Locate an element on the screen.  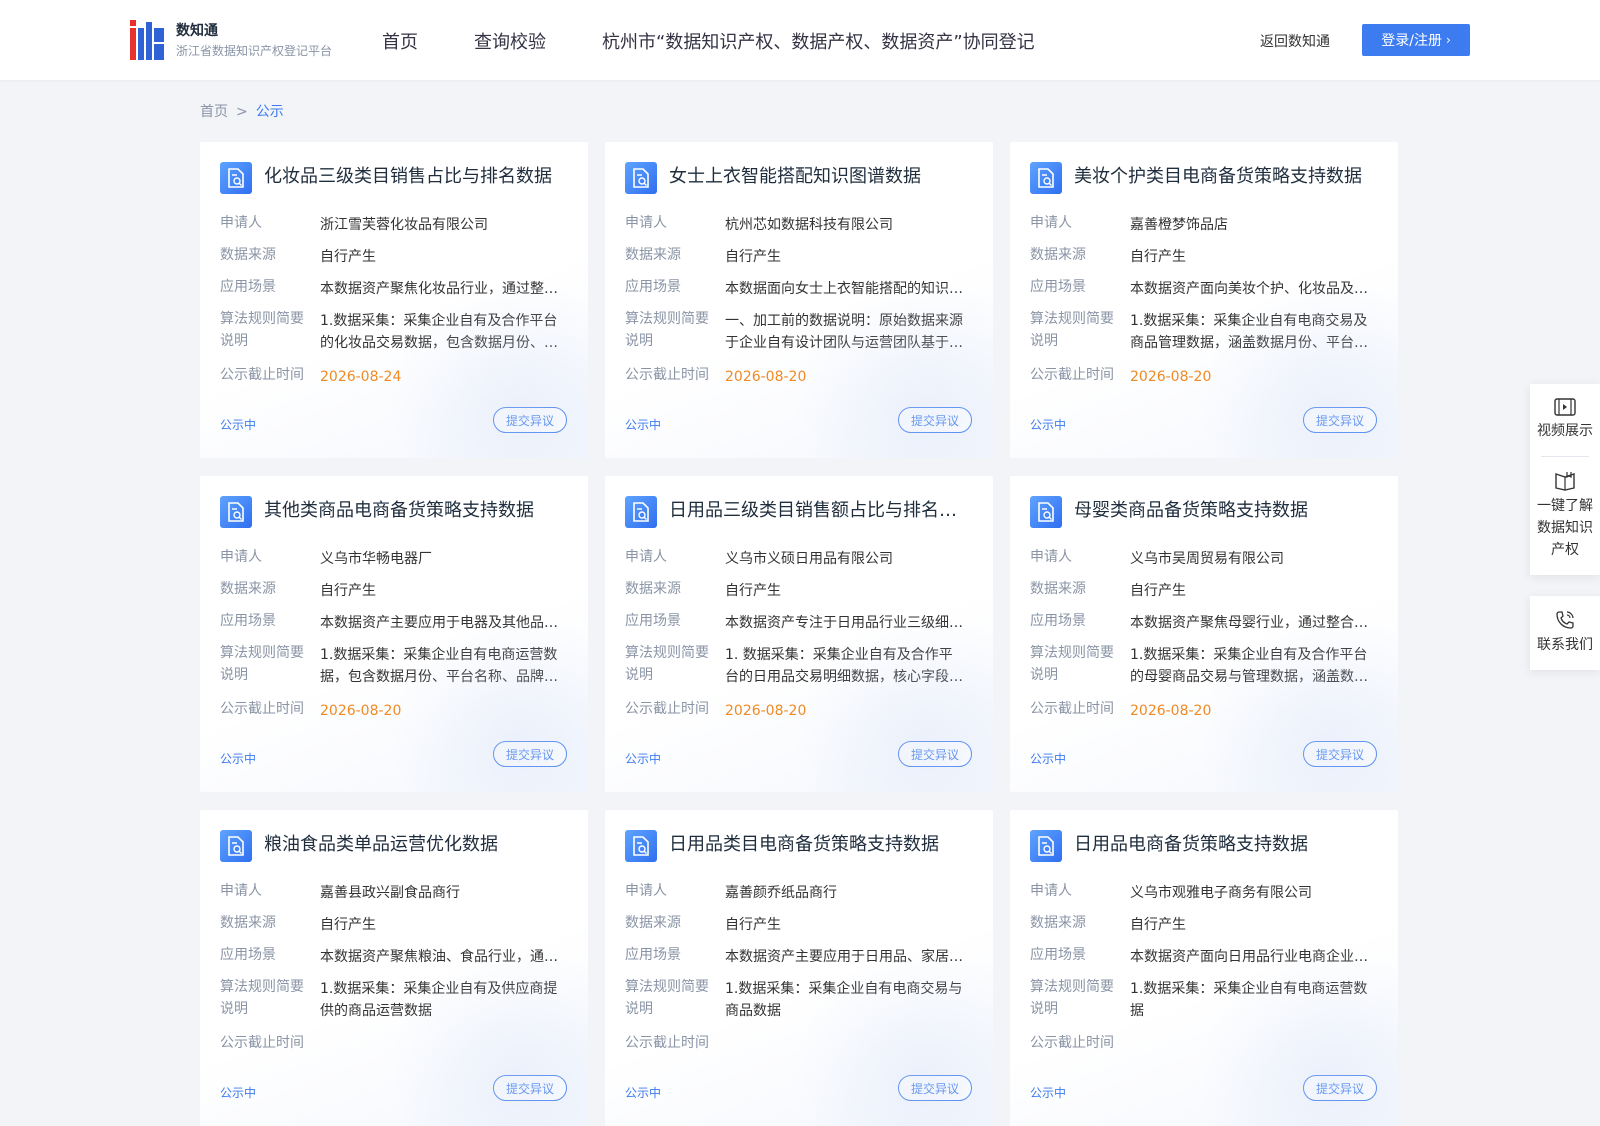
card-title: 女士上衣智能搭配知识图谱数据 is located at coordinates (819, 177).